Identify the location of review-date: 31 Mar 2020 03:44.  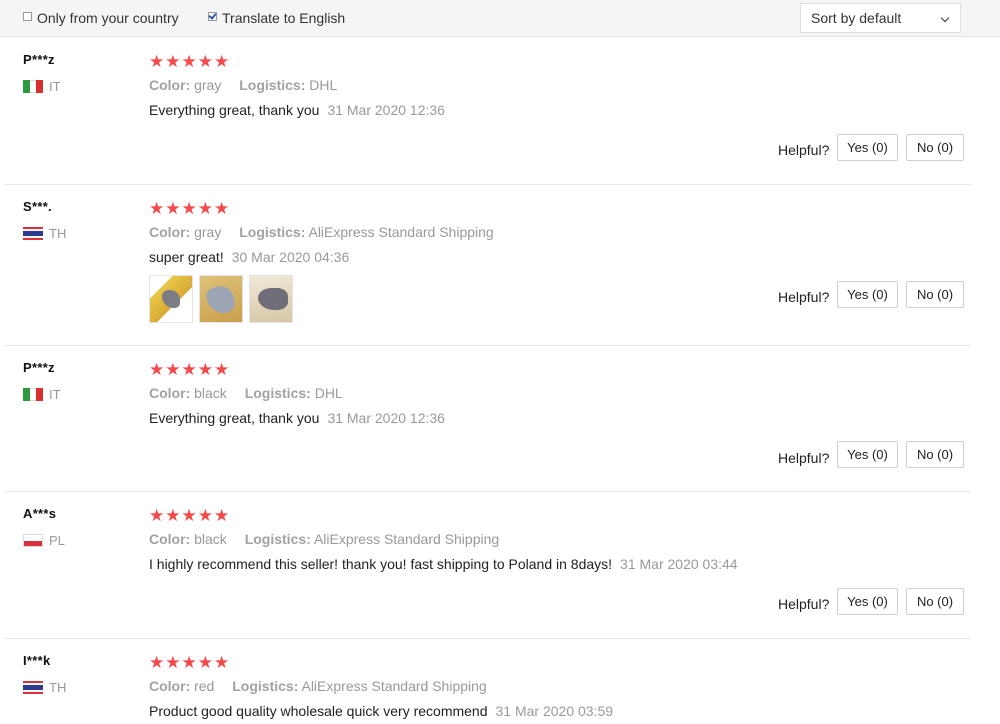
(679, 564).